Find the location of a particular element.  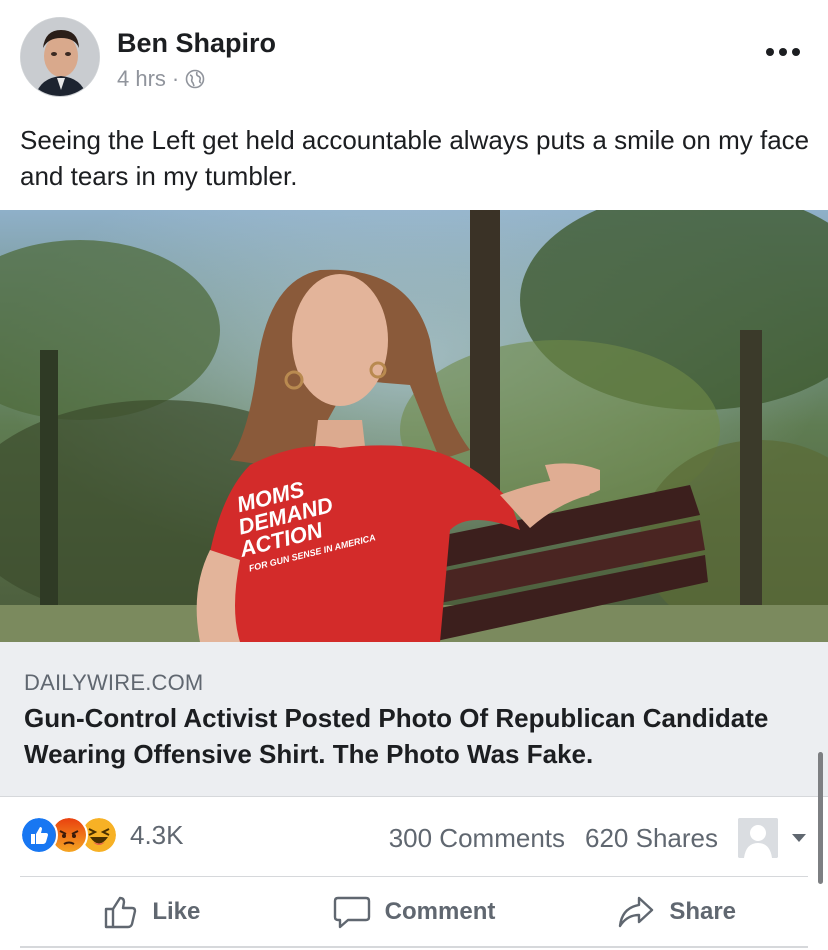

post-time: 4 hrs is located at coordinates (141, 79).